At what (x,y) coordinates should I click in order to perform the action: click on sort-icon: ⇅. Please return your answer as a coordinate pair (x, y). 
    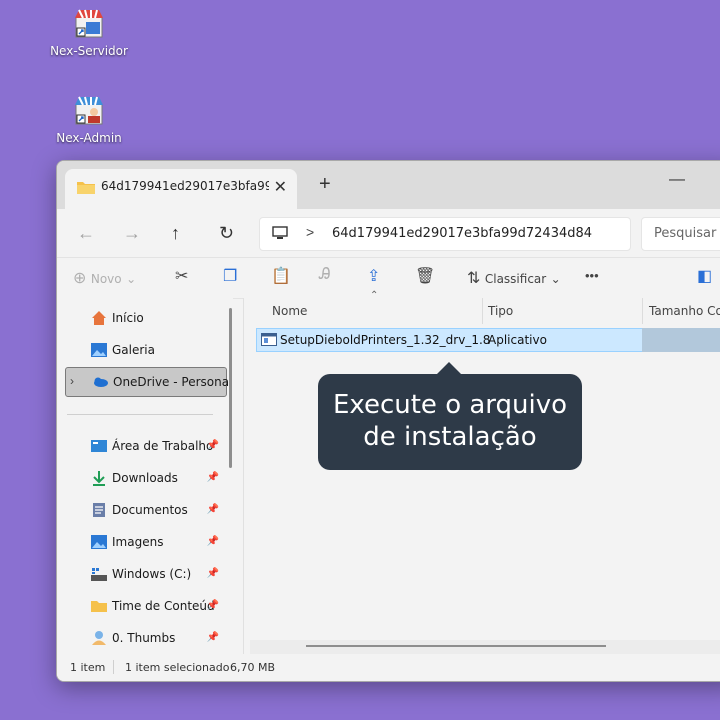
    Looking at the image, I should click on (474, 278).